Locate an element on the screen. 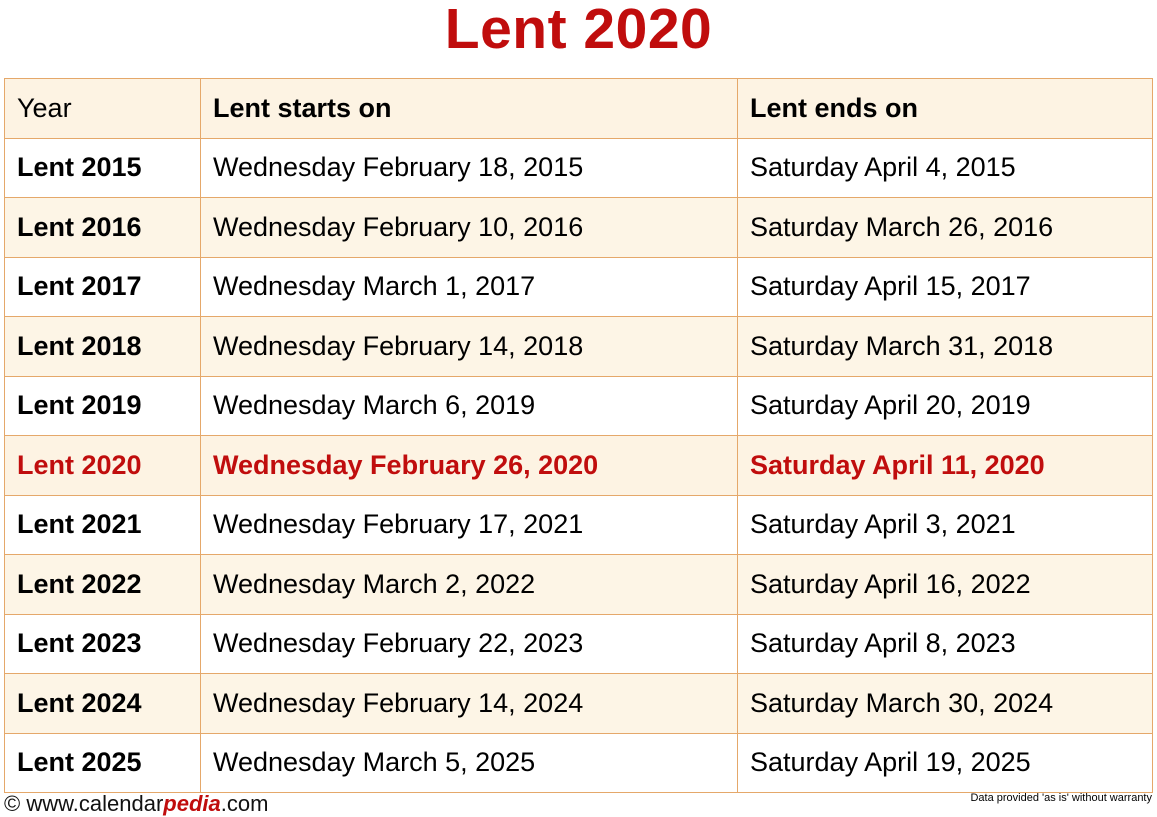 The width and height of the screenshot is (1157, 817). cell-start: Wednesday February 26, 2020 is located at coordinates (469, 465).